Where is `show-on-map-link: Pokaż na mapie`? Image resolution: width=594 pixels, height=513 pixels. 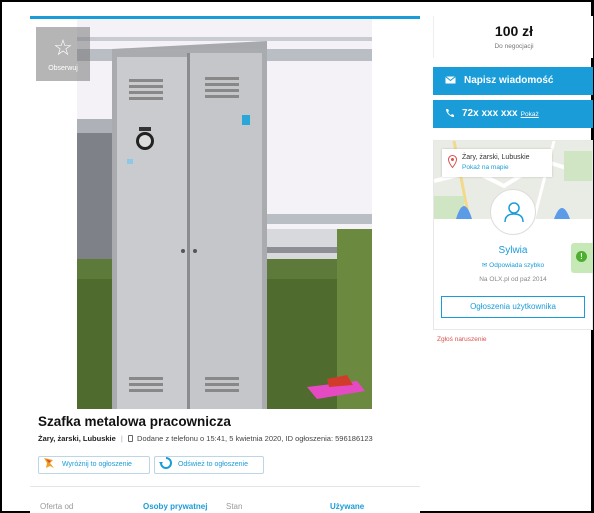
show-on-map-link: Pokaż na mapie is located at coordinates (485, 167).